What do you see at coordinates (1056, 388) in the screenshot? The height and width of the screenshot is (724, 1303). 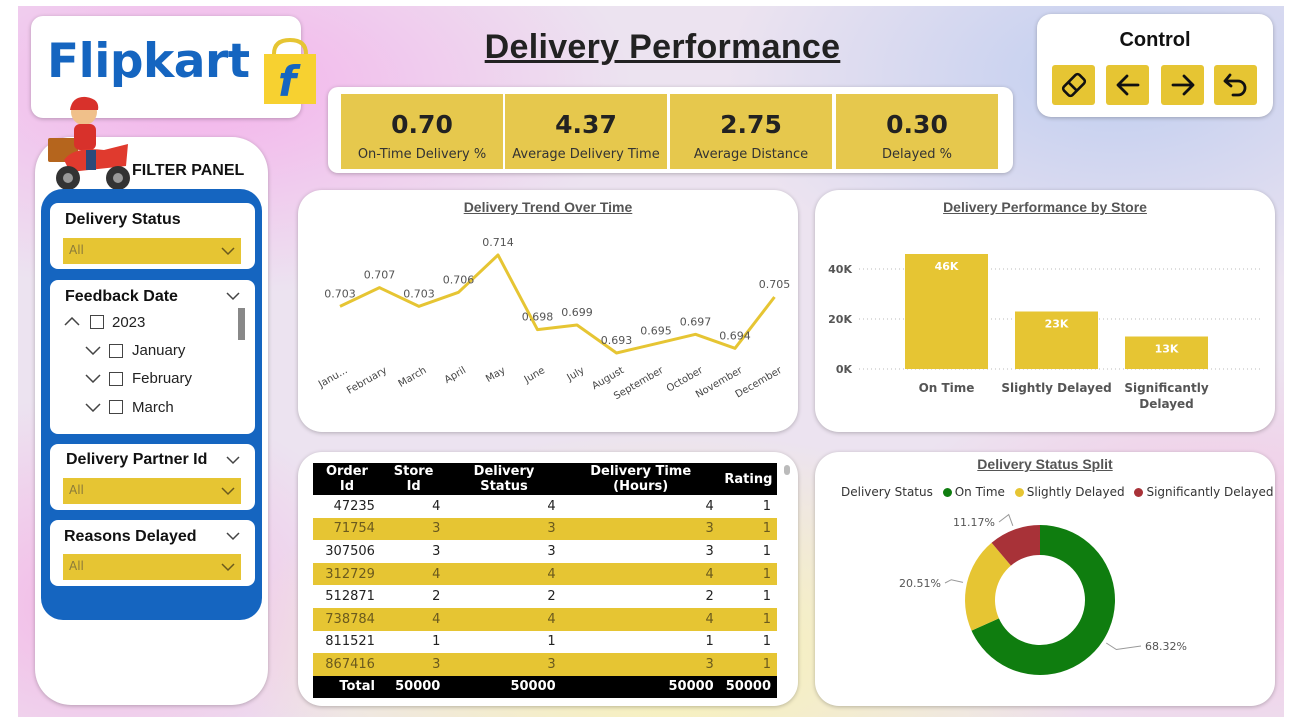 I see `x-tick-label: Slightly Delayed` at bounding box center [1056, 388].